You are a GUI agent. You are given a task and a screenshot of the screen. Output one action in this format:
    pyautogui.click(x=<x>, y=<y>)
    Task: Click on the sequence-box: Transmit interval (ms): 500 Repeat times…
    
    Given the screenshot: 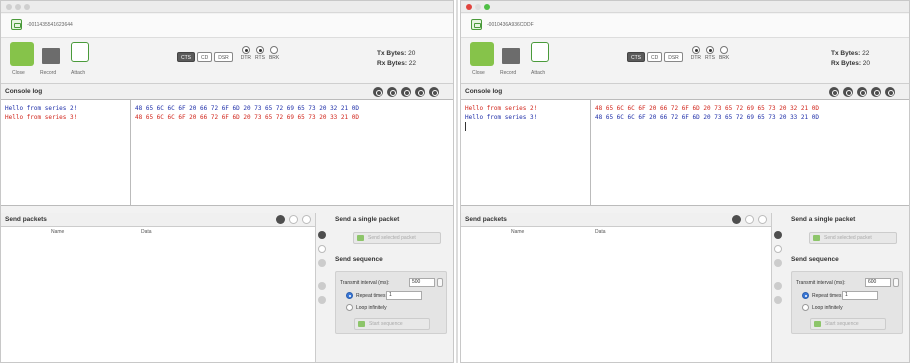 What is the action you would take?
    pyautogui.click(x=391, y=302)
    